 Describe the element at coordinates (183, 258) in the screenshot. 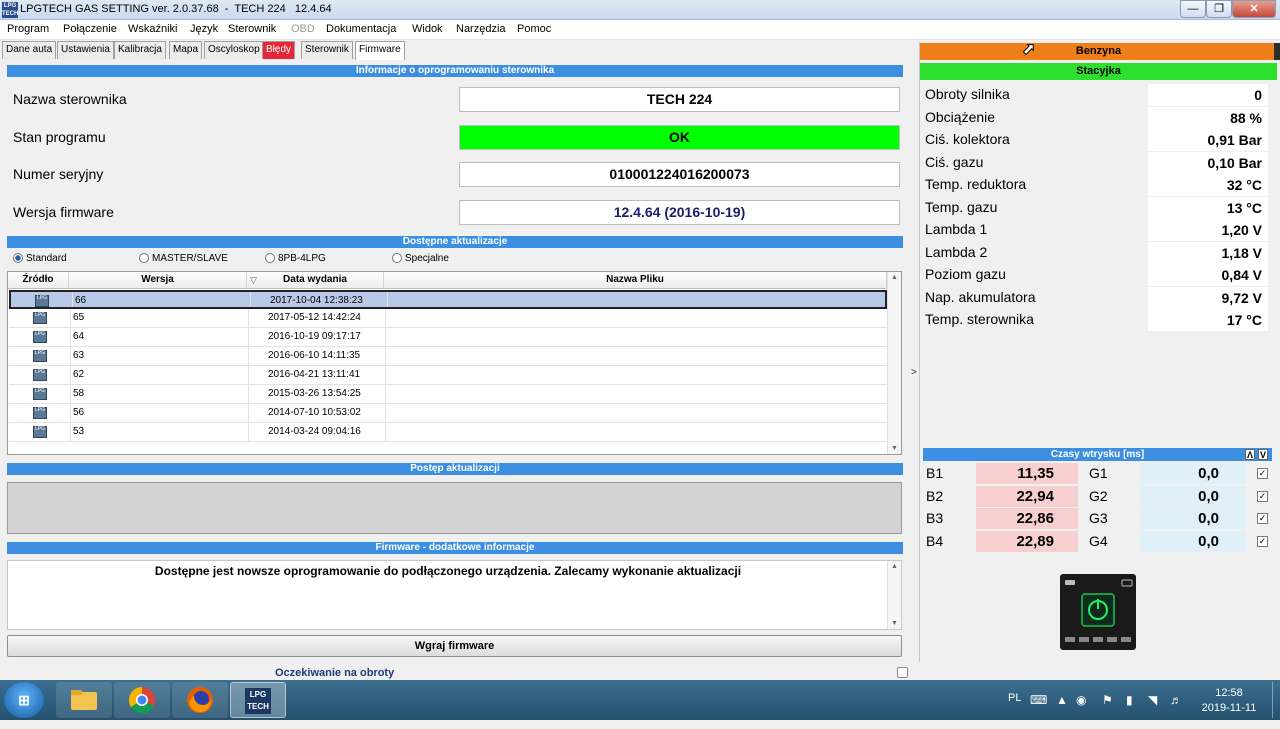

I see `update-type-option-1: MASTER/SLAVE` at that location.